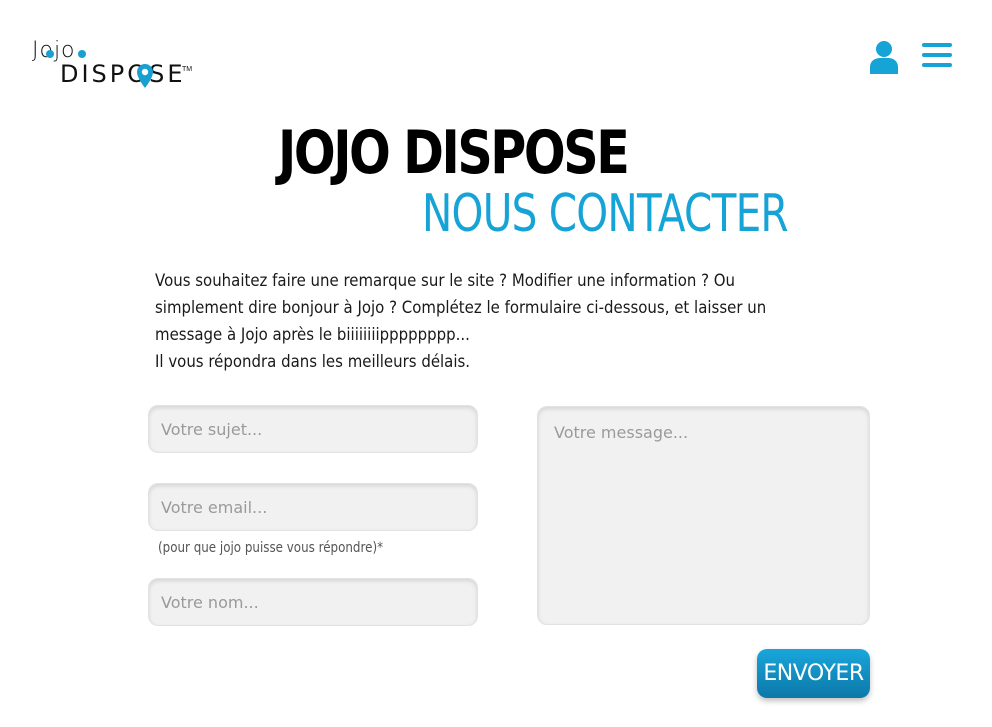  Describe the element at coordinates (271, 548) in the screenshot. I see `email-hint: (pour que jojo puisse vous répondre)*` at that location.